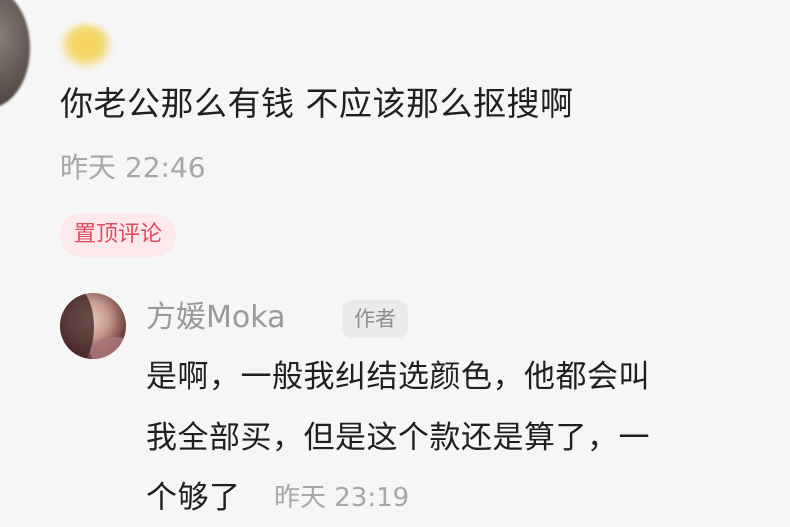 This screenshot has height=527, width=790. I want to click on reply-text-line: 是啊，一般我纠结选颜色，他都会叫, so click(398, 377).